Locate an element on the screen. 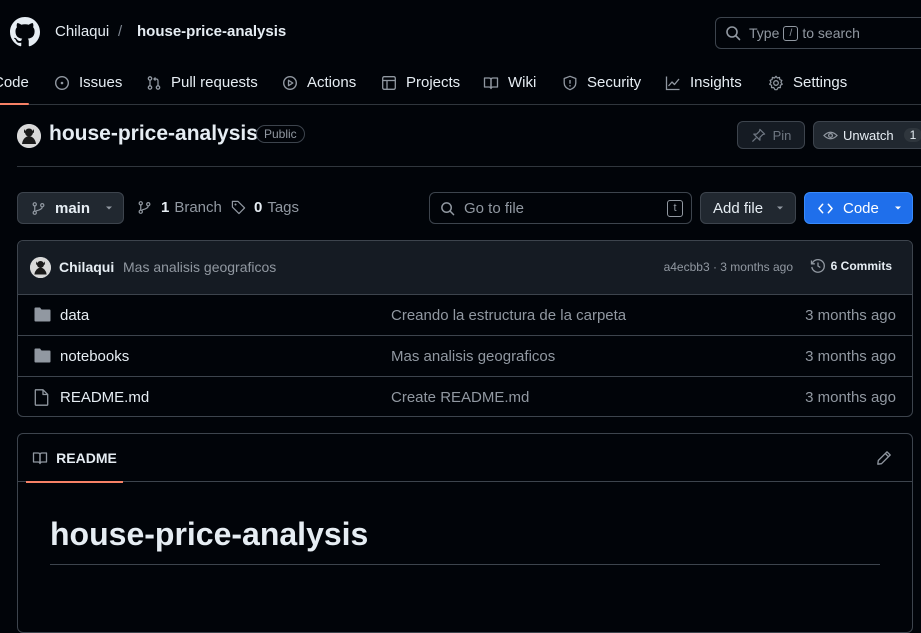 The image size is (921, 633). issue-icon is located at coordinates (66, 83).